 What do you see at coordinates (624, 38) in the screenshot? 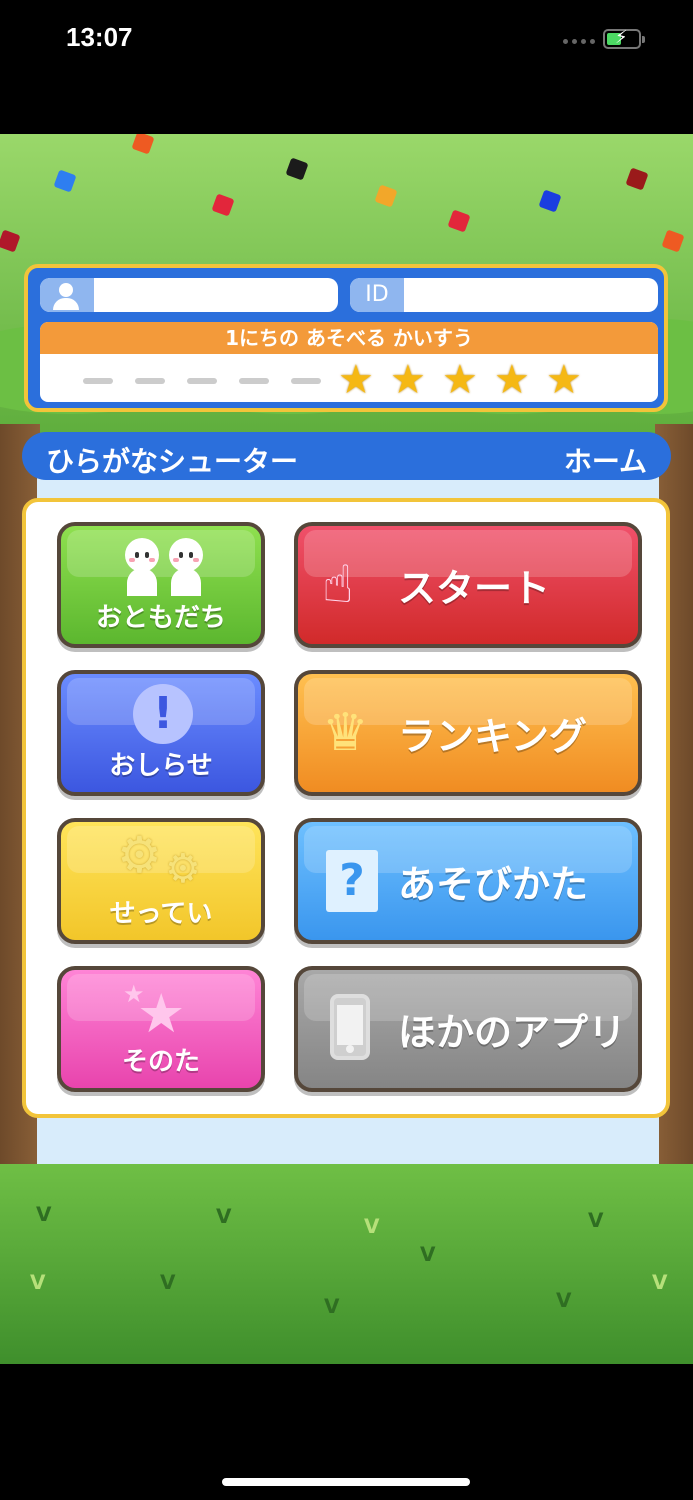
I see `battery-charging-icon: ⚡` at bounding box center [624, 38].